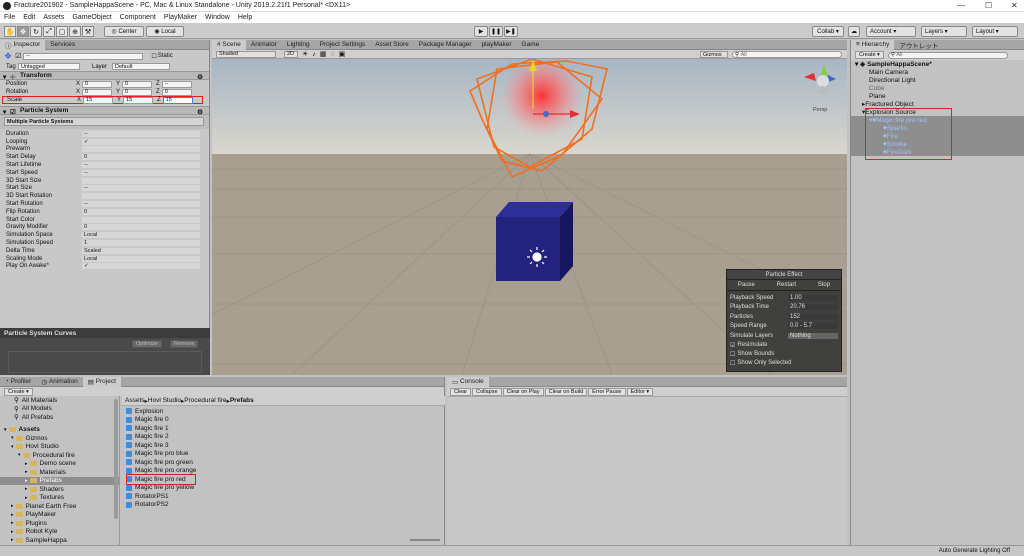 The height and width of the screenshot is (556, 1024). What do you see at coordinates (147, 344) in the screenshot?
I see `optimize-button: Optimize` at bounding box center [147, 344].